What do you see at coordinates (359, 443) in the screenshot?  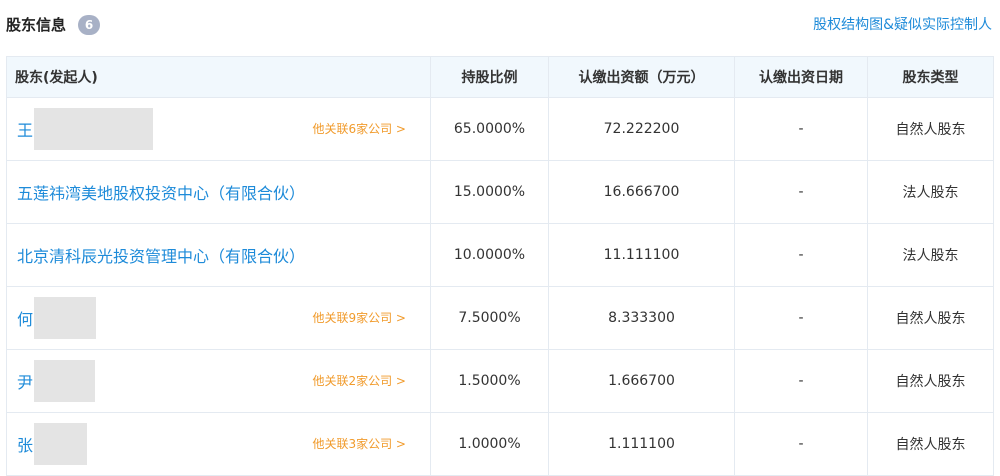 I see `related-companies-link: 他关联3家公司 >` at bounding box center [359, 443].